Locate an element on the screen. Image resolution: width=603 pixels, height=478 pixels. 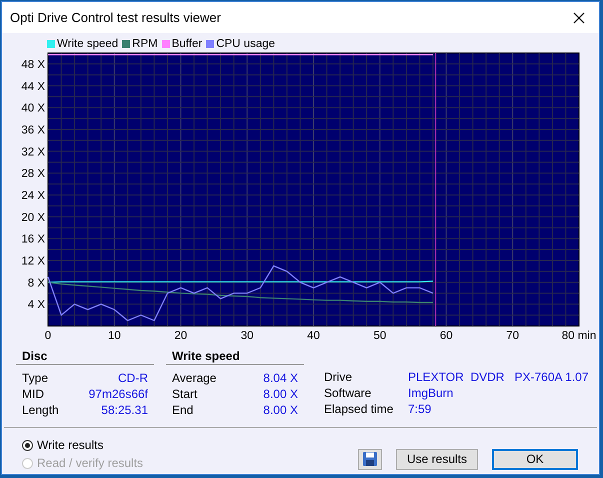
field-label: Type is located at coordinates (35, 379).